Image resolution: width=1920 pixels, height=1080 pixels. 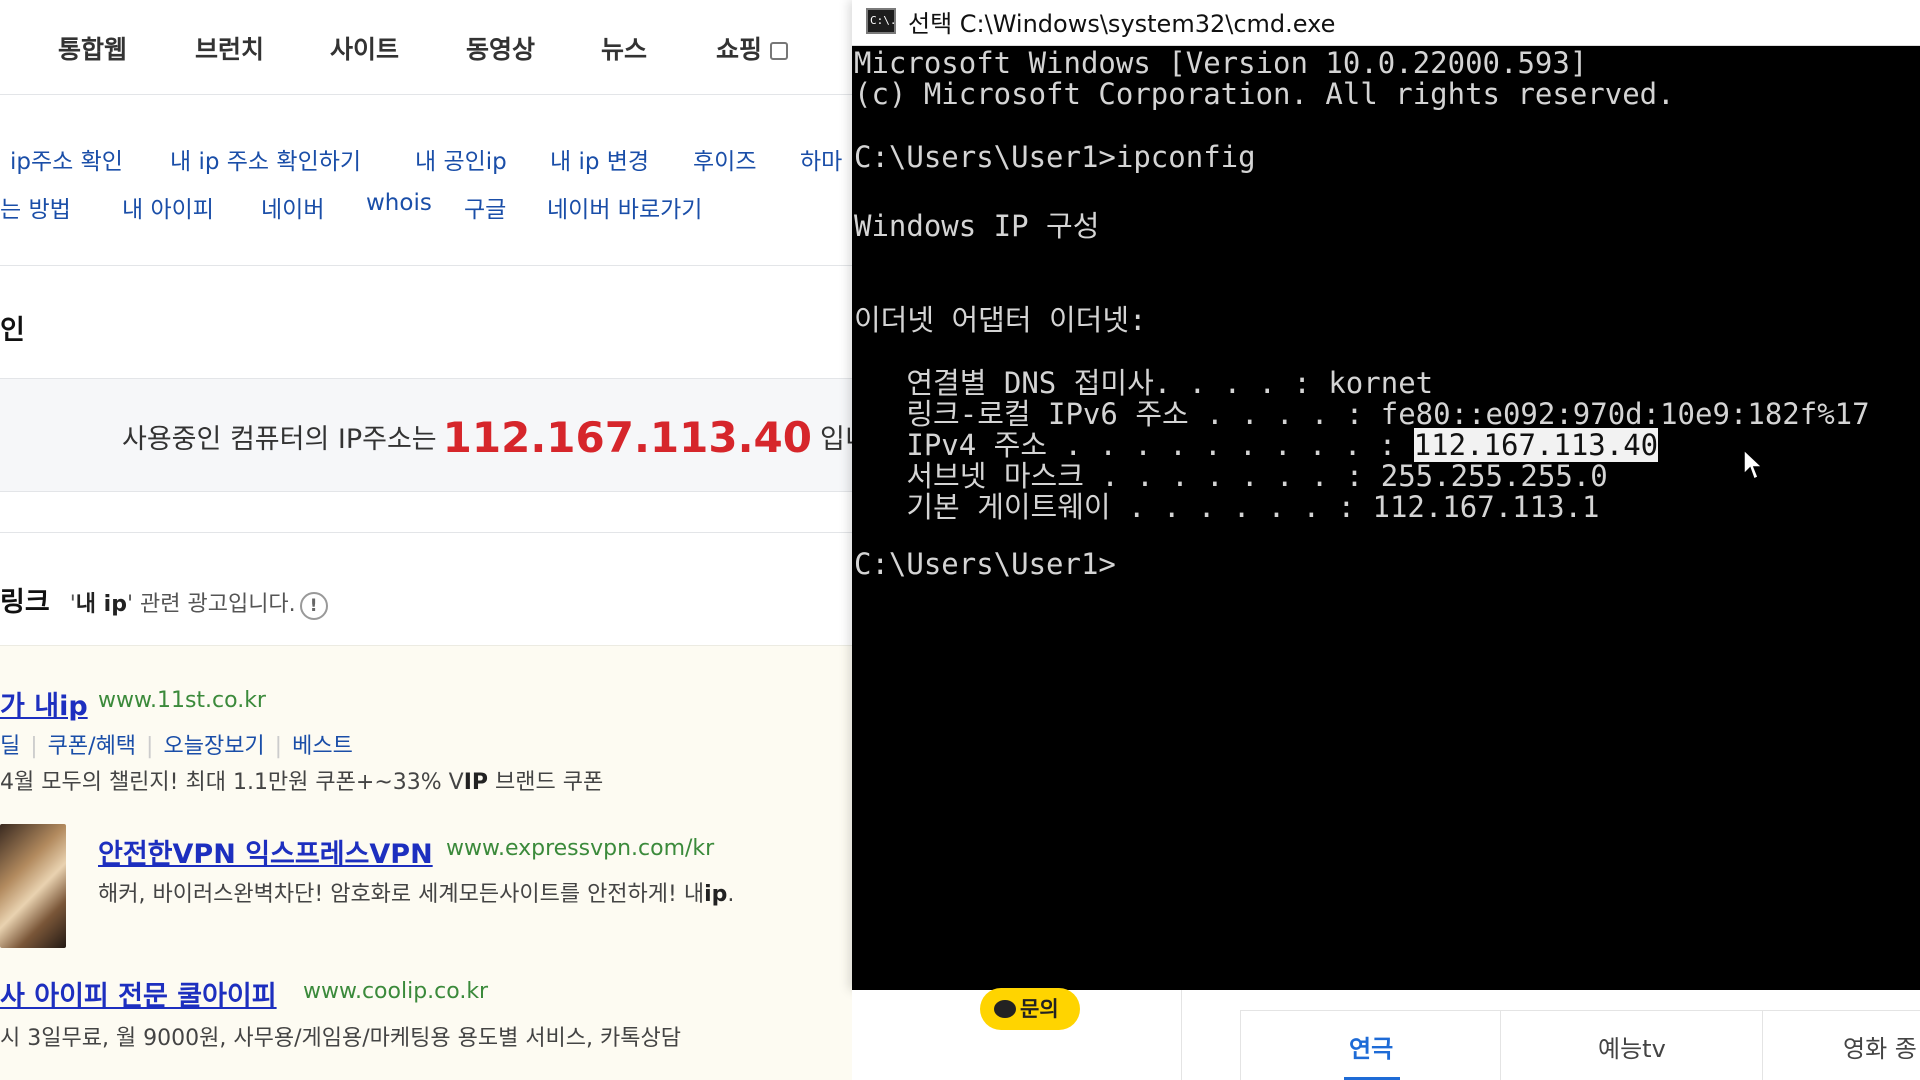 What do you see at coordinates (213, 746) in the screenshot?
I see `ad-sitelink: 오늘장보기` at bounding box center [213, 746].